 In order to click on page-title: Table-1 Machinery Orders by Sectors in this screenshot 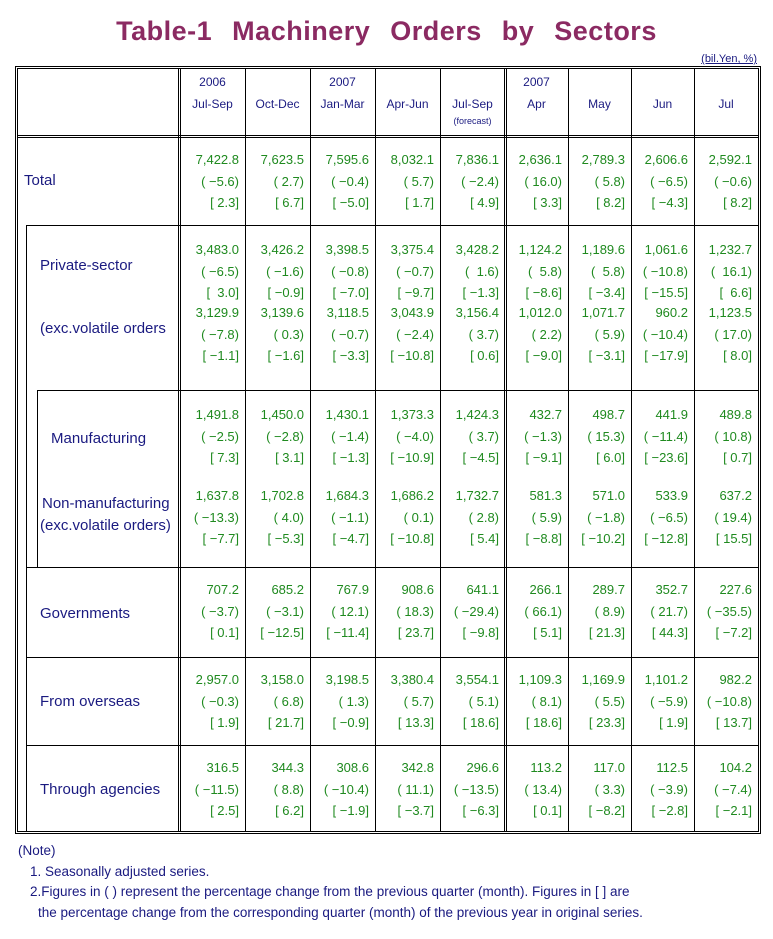, I will do `click(386, 31)`.